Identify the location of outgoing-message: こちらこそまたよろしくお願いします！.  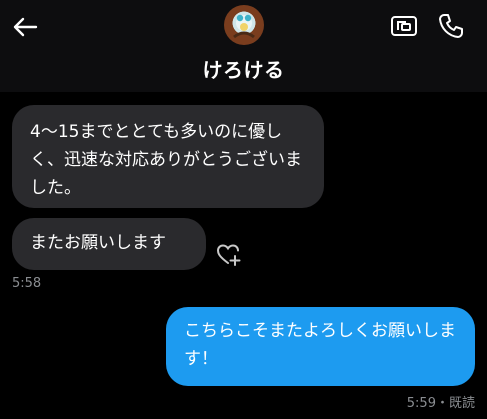
(320, 346).